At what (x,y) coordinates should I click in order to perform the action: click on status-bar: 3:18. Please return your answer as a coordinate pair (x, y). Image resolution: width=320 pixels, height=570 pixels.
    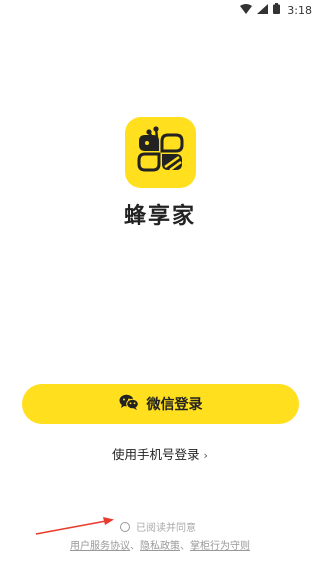
    Looking at the image, I should click on (160, 10).